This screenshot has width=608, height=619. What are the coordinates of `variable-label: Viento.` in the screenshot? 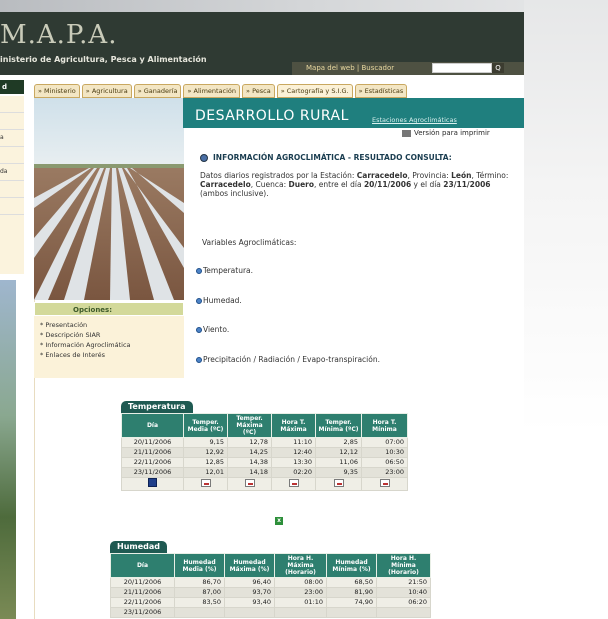 It's located at (216, 329).